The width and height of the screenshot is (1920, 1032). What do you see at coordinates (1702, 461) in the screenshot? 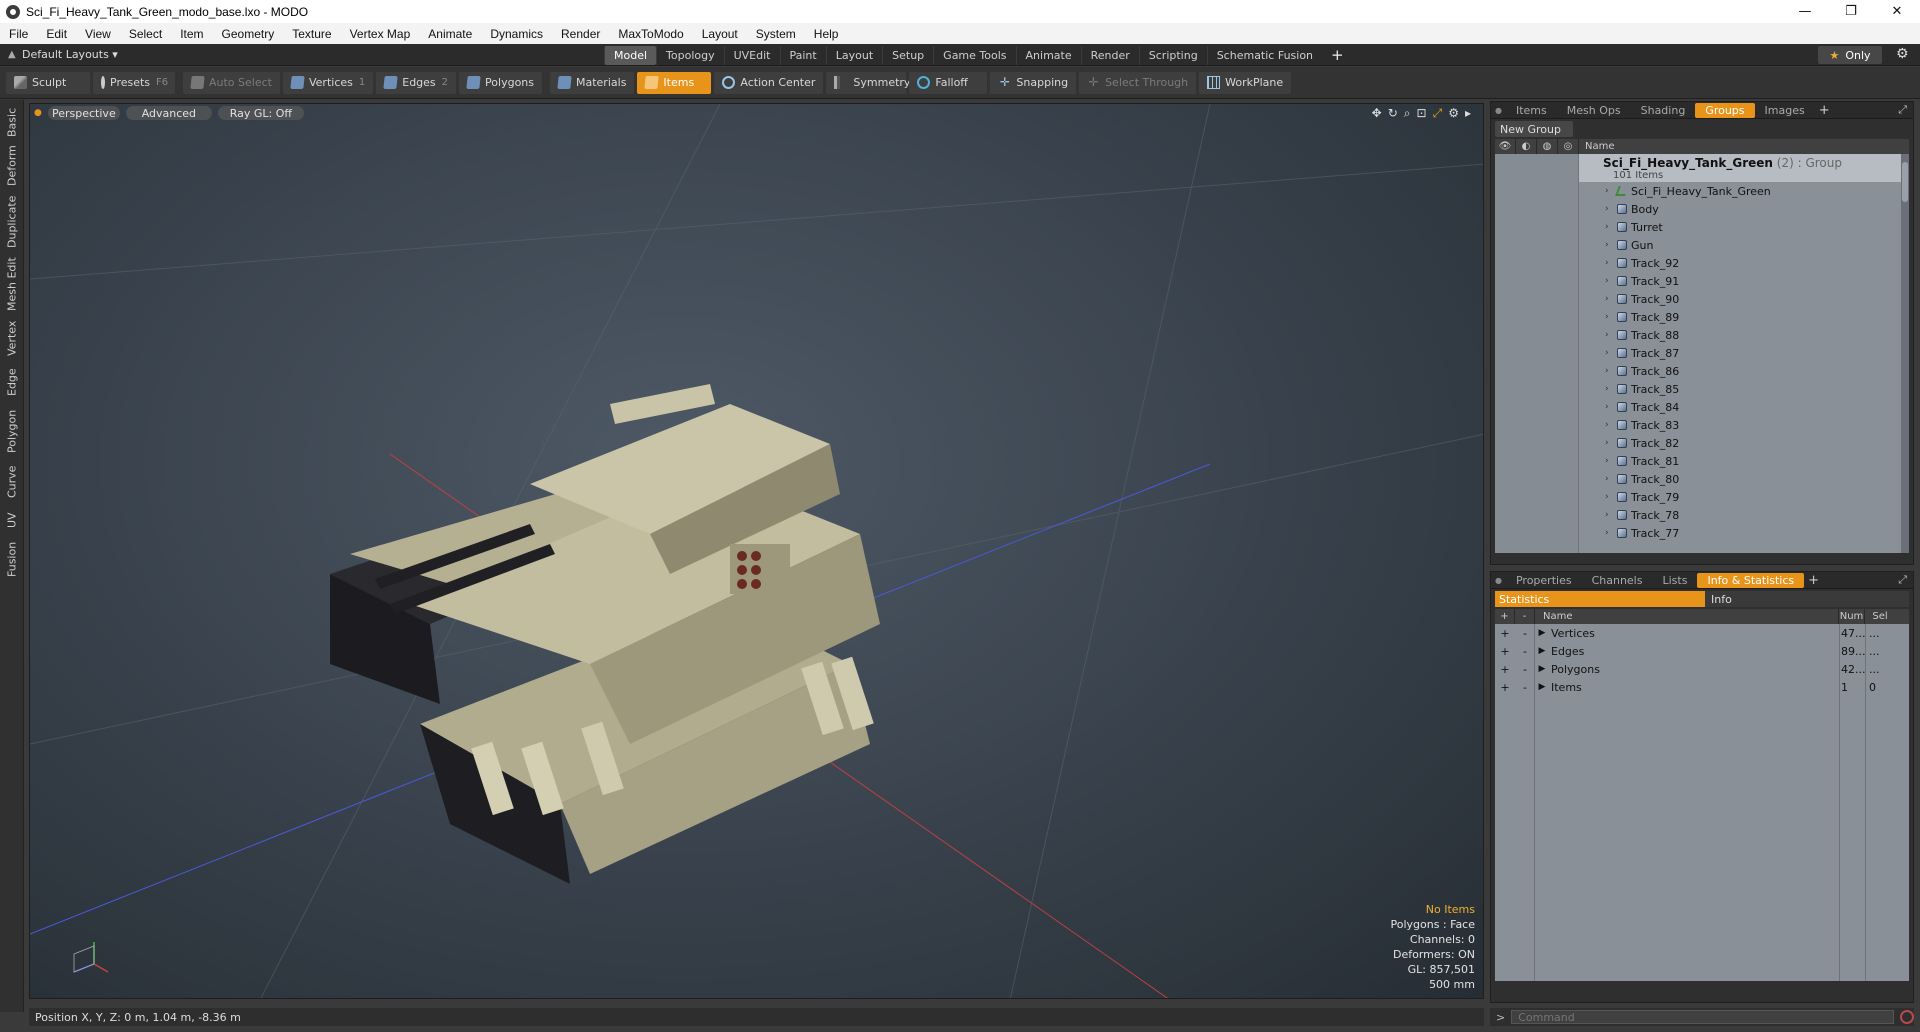
I see `list-item: › Track_81` at bounding box center [1702, 461].